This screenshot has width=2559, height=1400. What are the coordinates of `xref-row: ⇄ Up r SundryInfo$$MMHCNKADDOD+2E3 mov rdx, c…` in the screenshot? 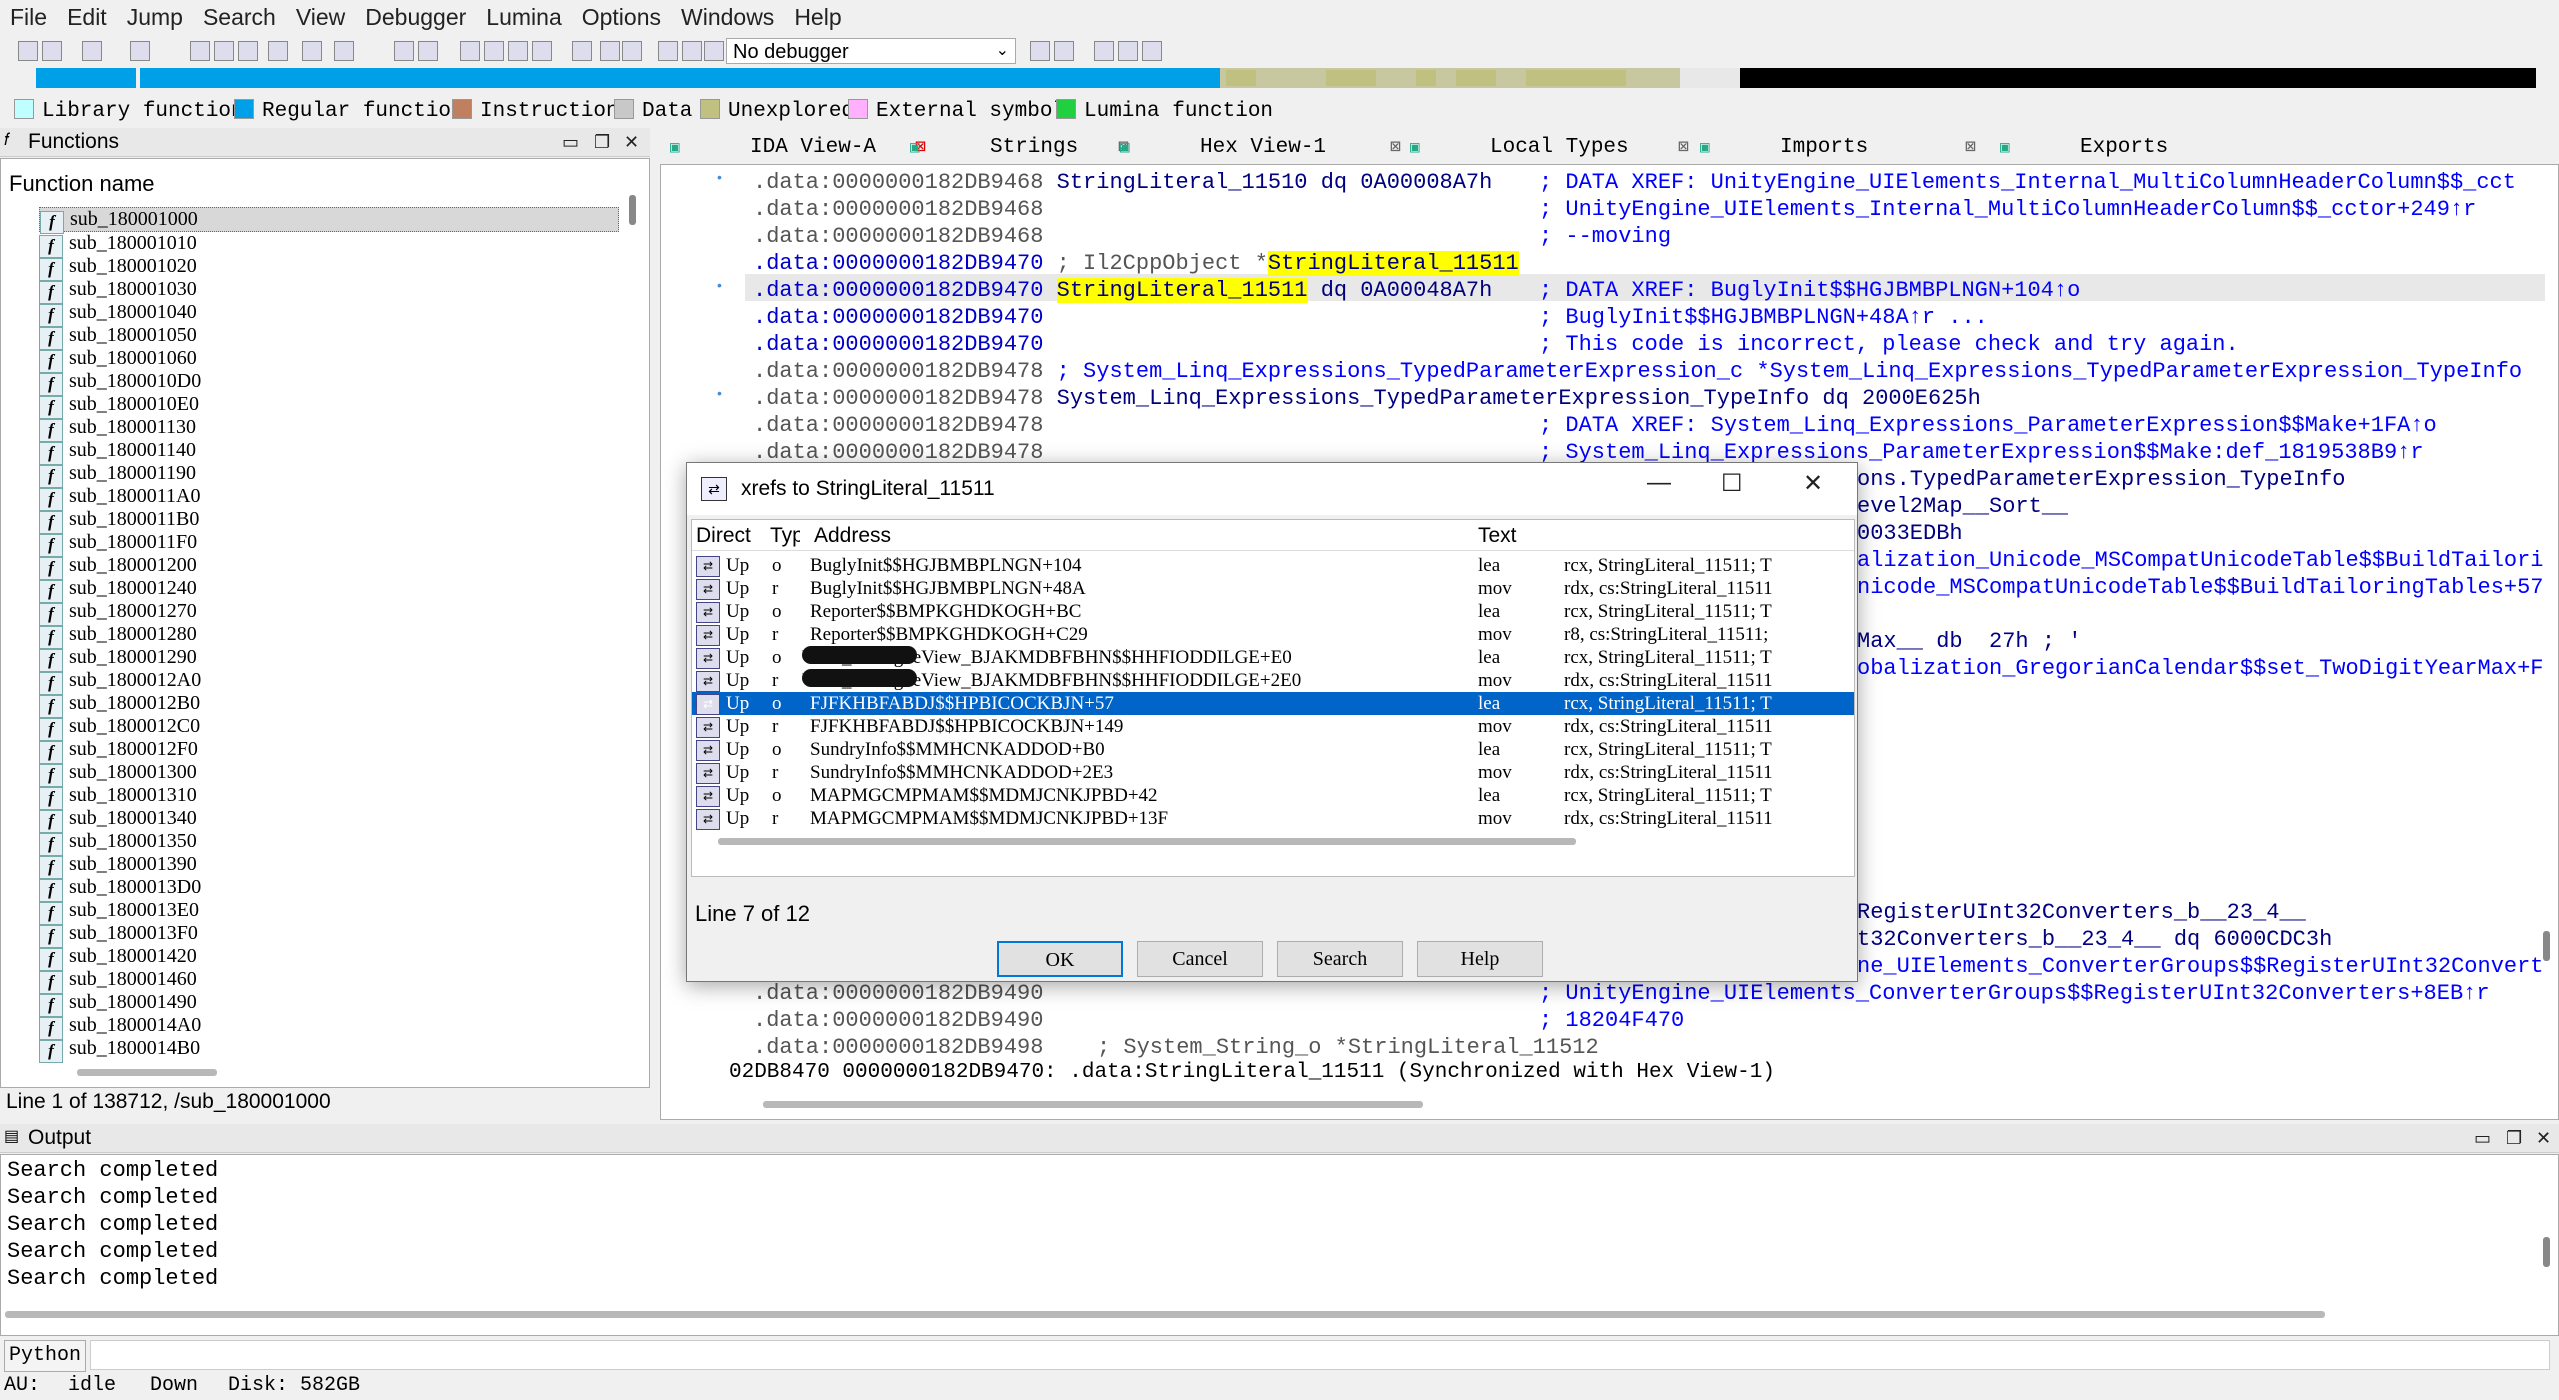 It's located at (1273, 772).